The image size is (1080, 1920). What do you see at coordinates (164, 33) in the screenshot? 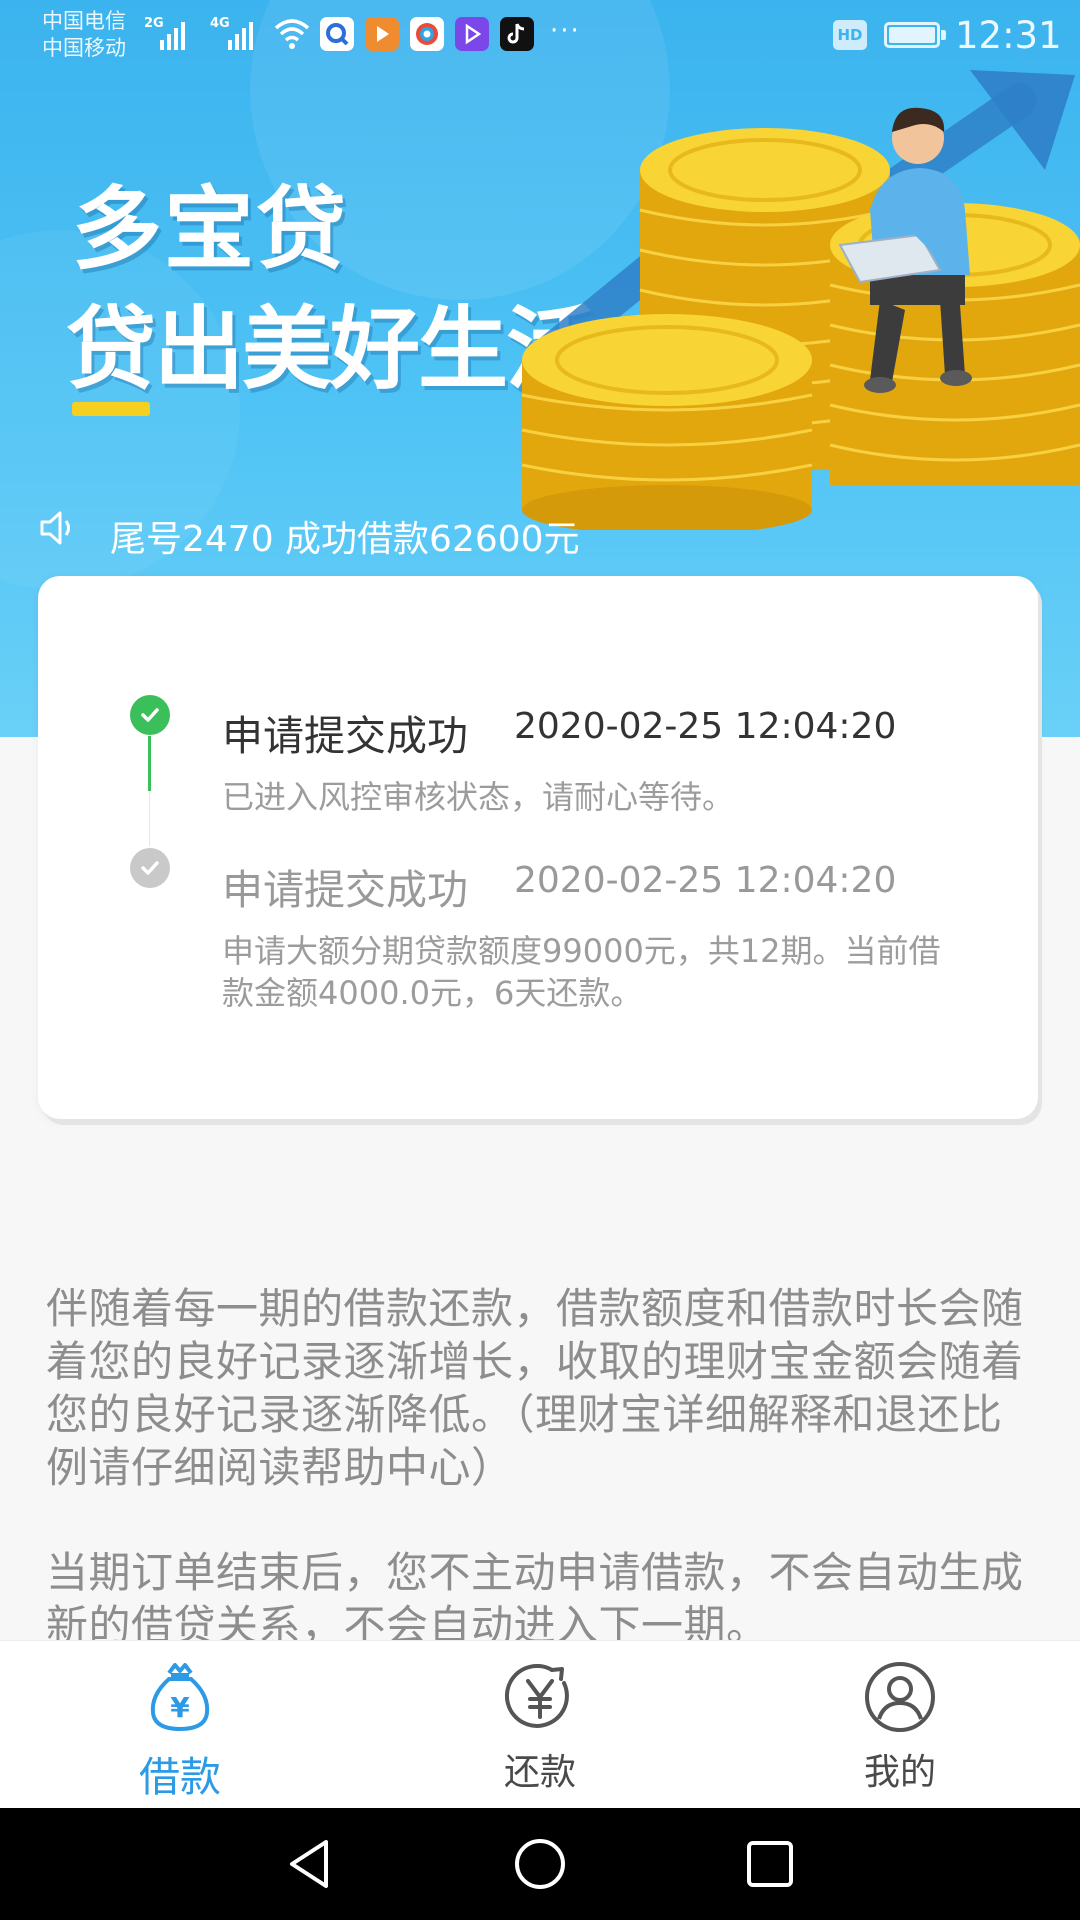
I see `signal-2g-icon: 2G` at bounding box center [164, 33].